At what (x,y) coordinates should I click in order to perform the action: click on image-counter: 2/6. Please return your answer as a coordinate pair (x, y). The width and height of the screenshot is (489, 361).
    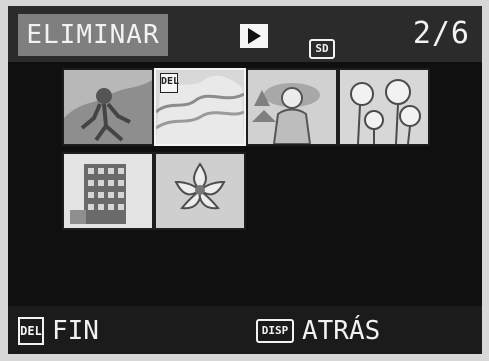
    Looking at the image, I should click on (441, 33).